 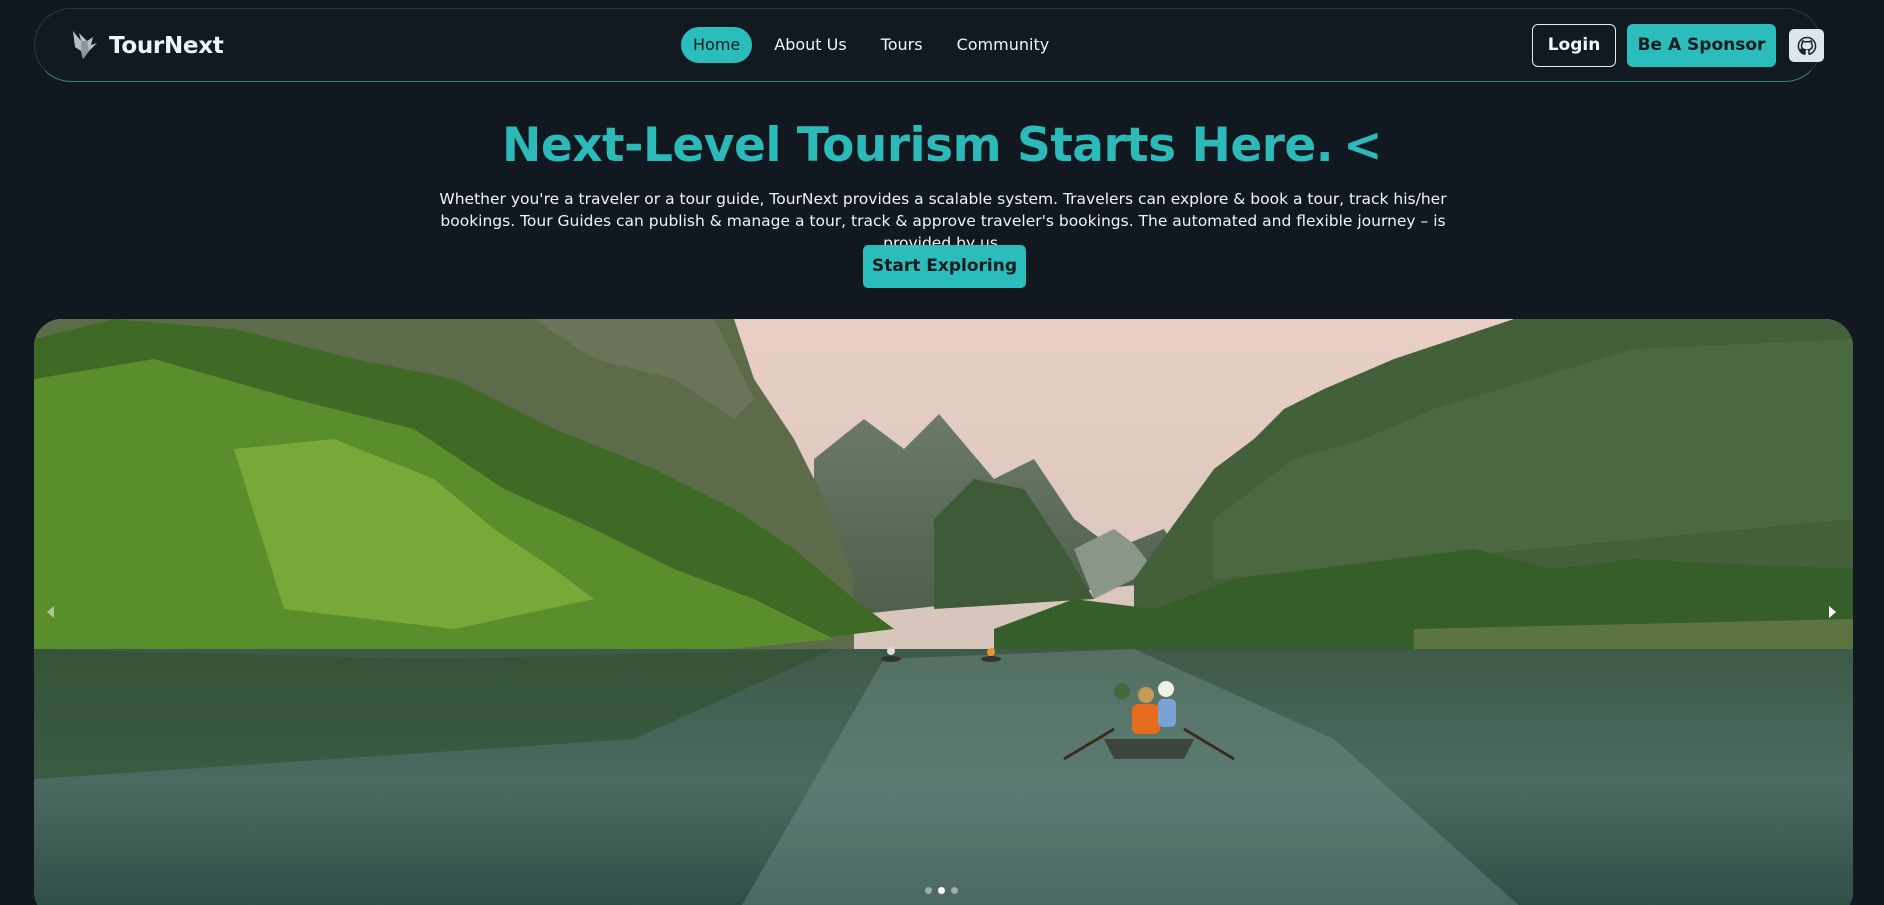 I want to click on github-icon, so click(x=1806, y=45).